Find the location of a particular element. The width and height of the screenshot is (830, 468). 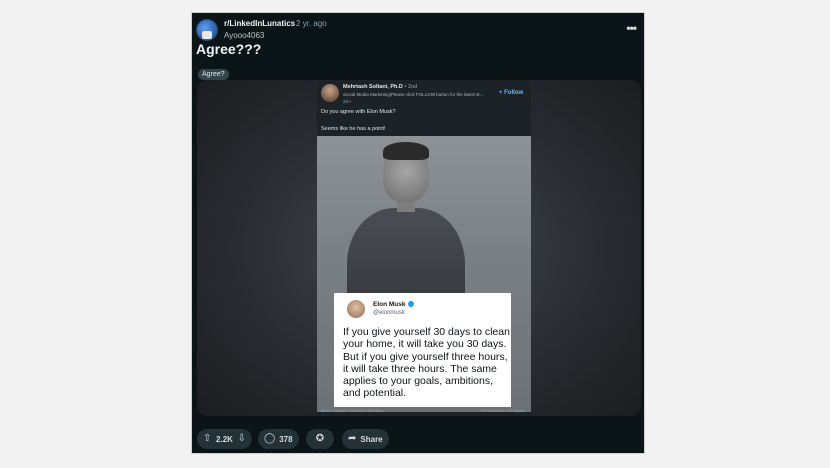

portrait-hair is located at coordinates (406, 151).